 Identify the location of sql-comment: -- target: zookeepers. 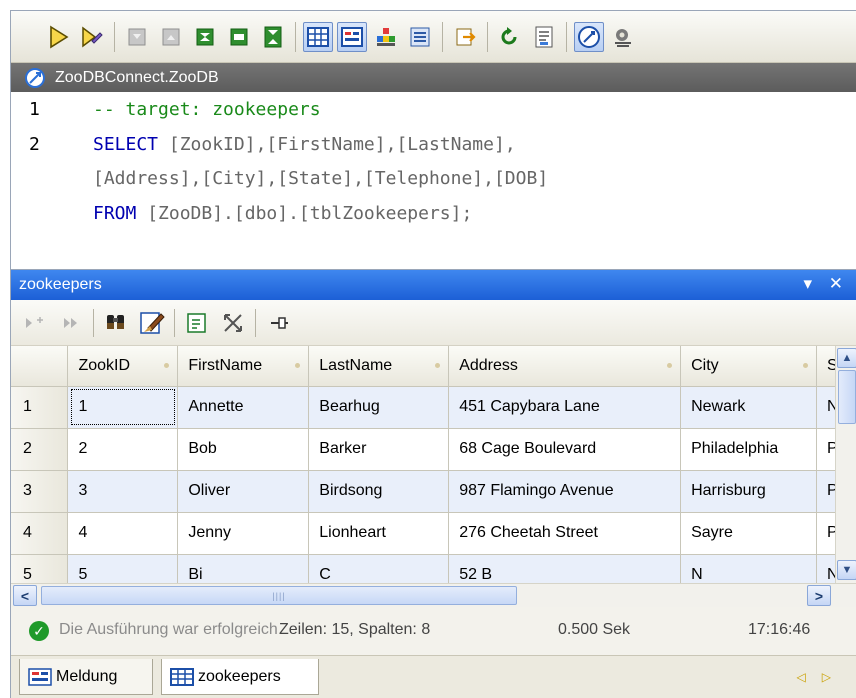
(207, 109).